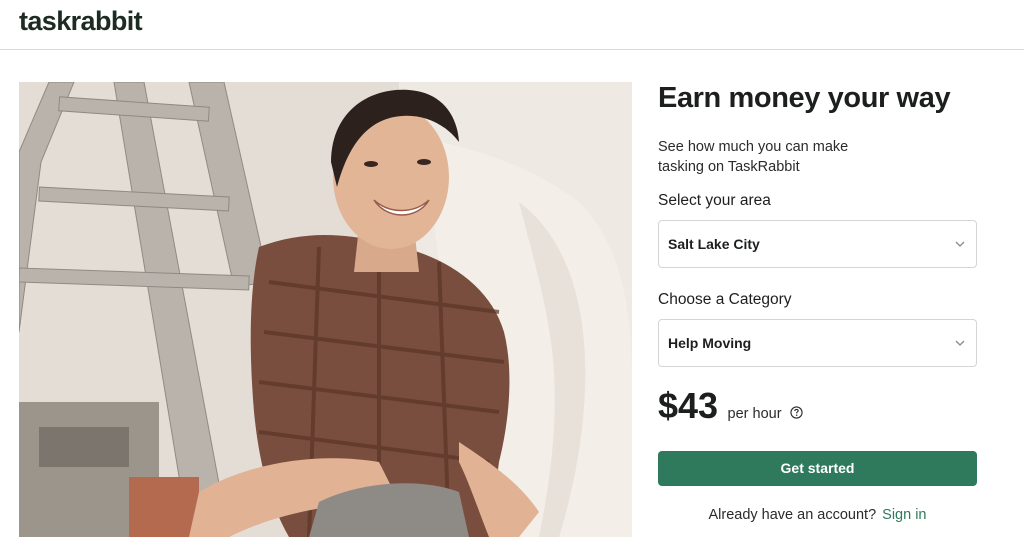 Image resolution: width=1024 pixels, height=555 pixels. What do you see at coordinates (817, 244) in the screenshot?
I see `area-select: Salt Lake City` at bounding box center [817, 244].